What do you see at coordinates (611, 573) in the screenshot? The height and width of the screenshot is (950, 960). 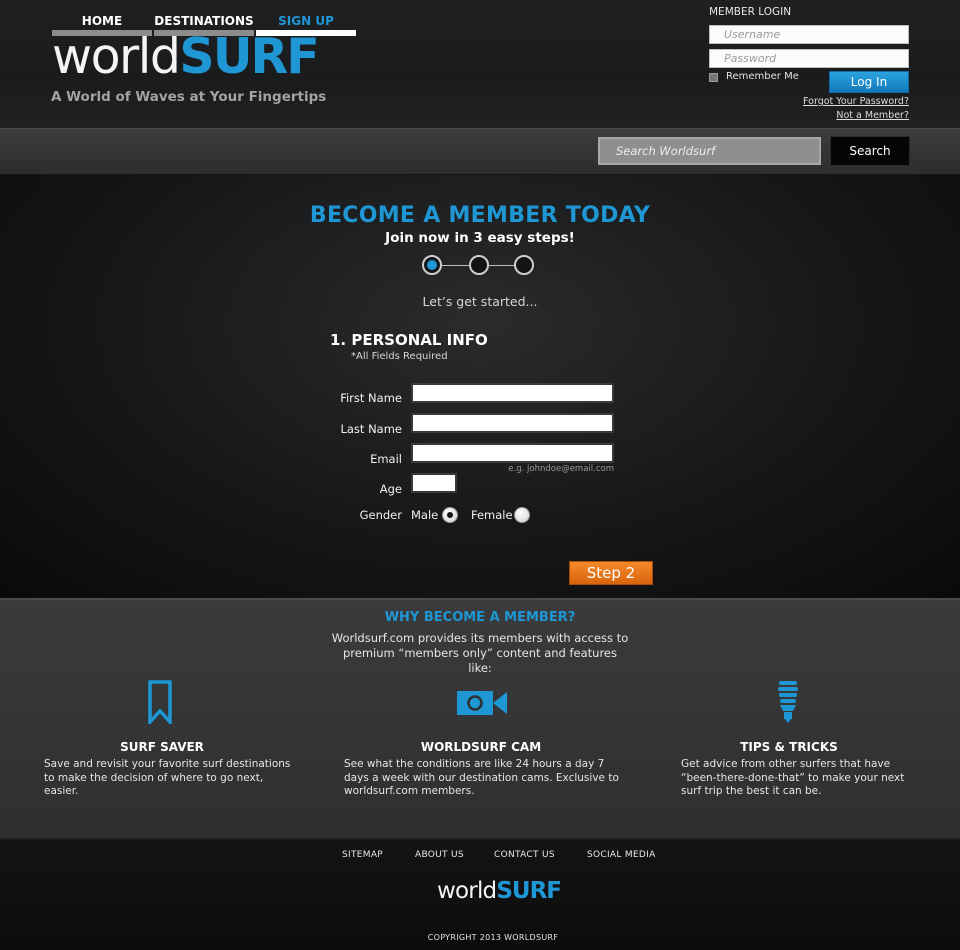 I see `step-2-button: Step 2` at bounding box center [611, 573].